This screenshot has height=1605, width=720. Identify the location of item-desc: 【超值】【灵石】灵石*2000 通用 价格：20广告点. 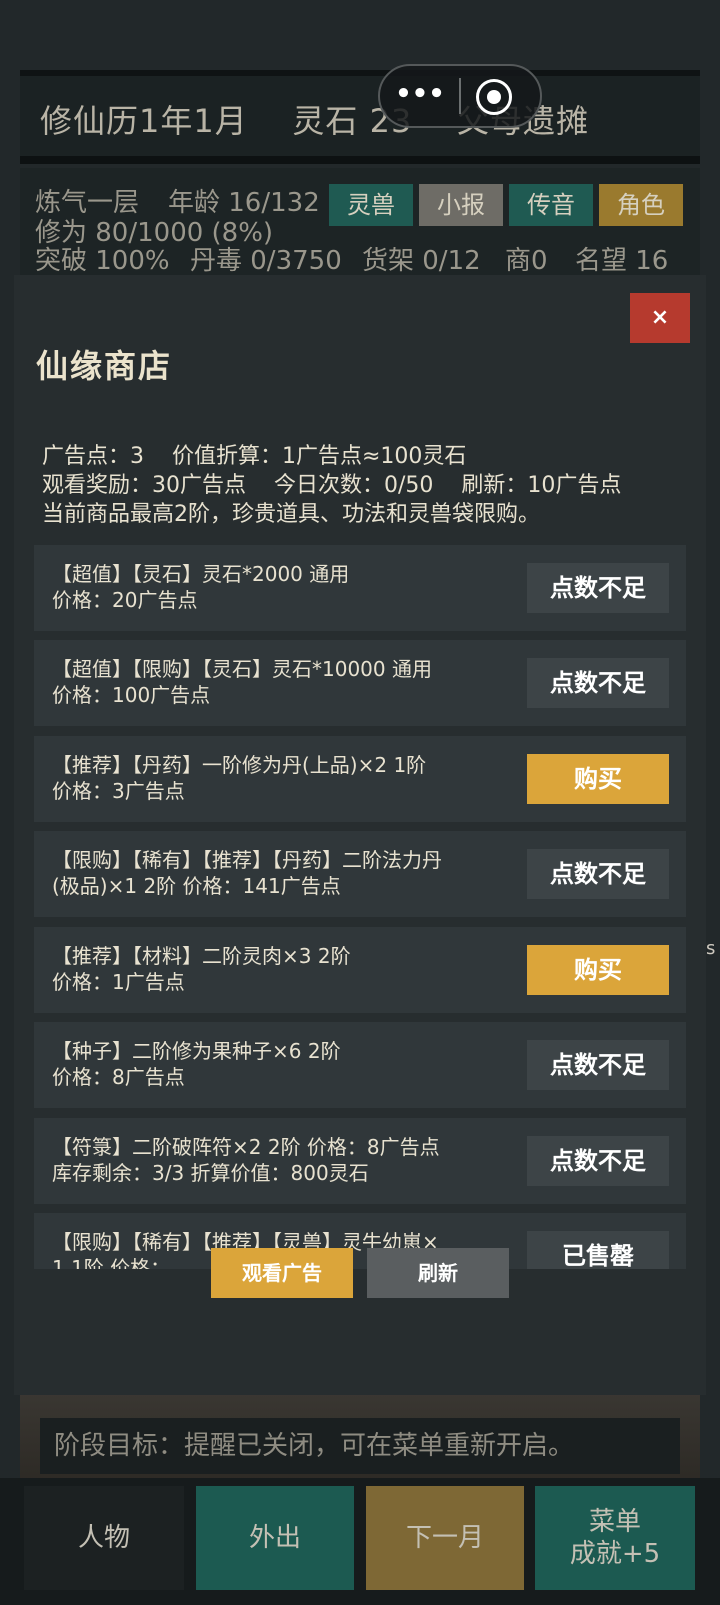
(302, 587).